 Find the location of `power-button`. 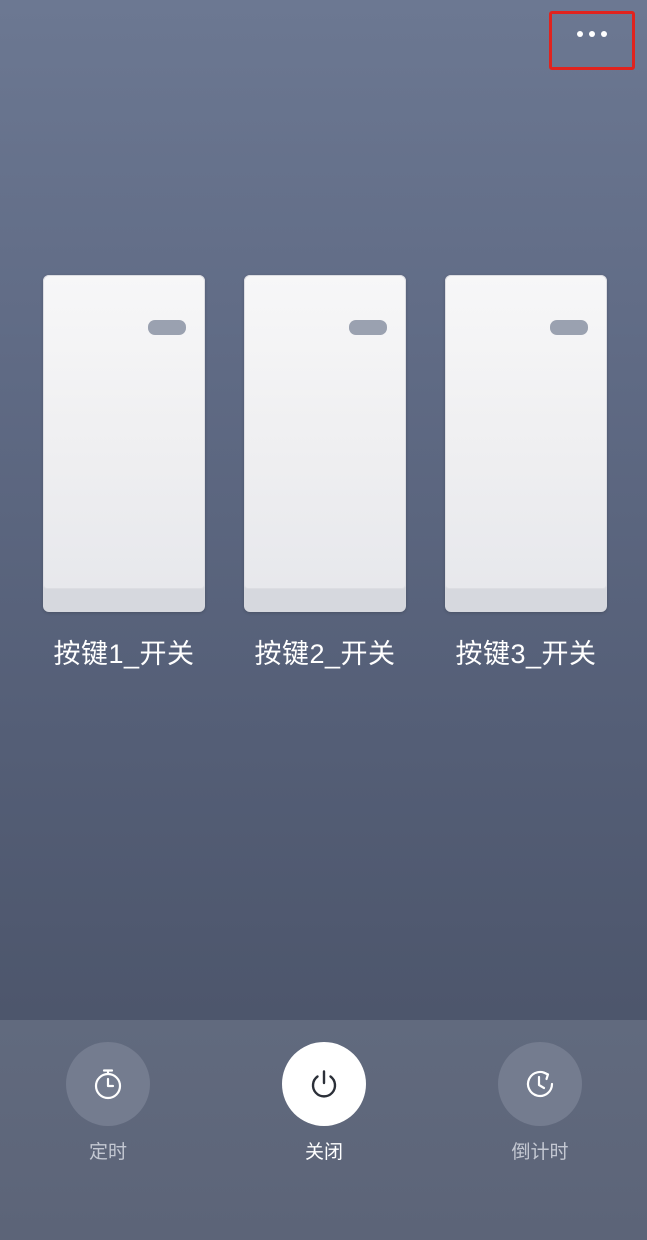

power-button is located at coordinates (324, 1084).